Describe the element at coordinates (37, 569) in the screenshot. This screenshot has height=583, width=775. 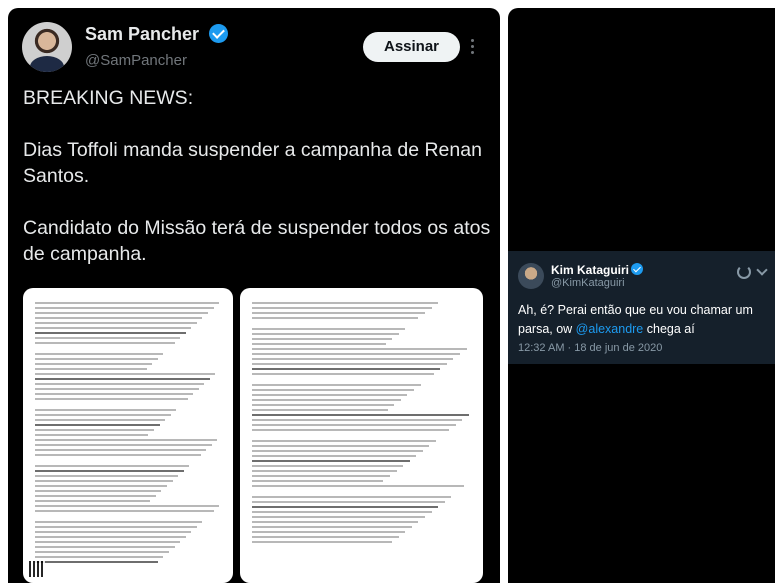
I see `qr-code-icon` at that location.